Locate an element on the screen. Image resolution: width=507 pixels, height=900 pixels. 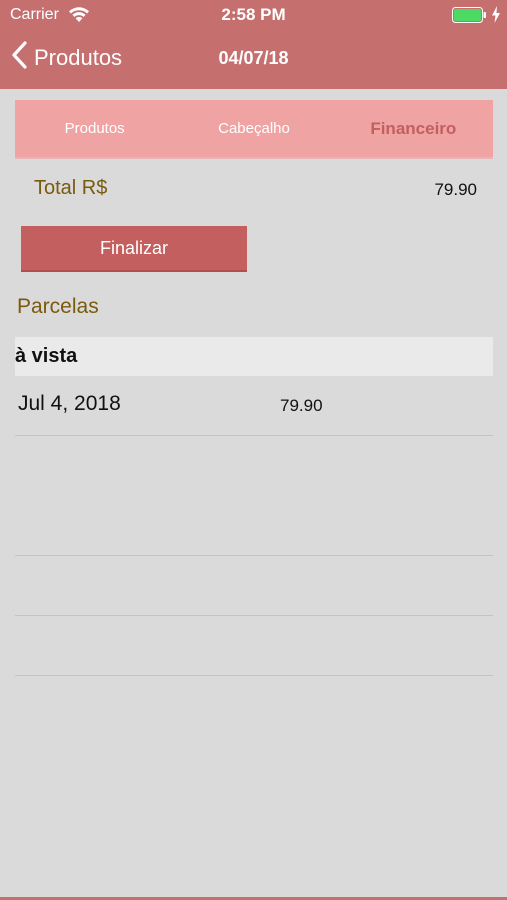
tab-produtos: Produtos is located at coordinates (94, 128).